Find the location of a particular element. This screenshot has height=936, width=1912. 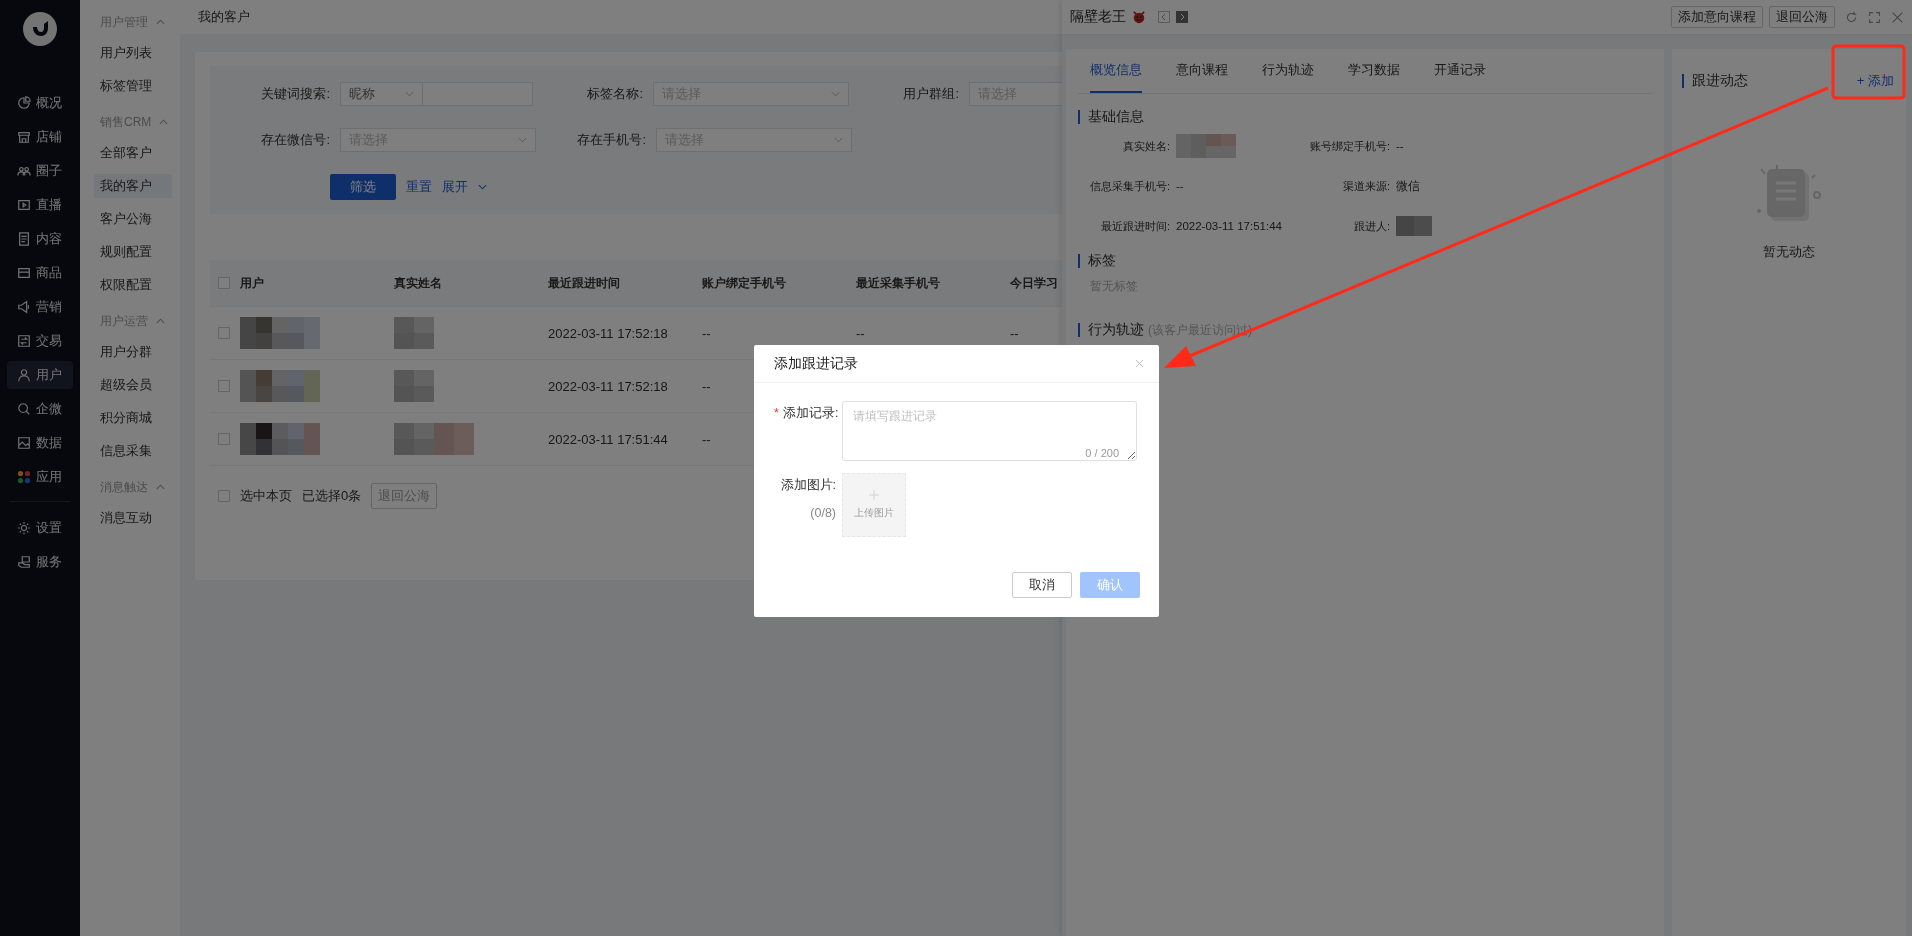

user-icon is located at coordinates (24, 375).